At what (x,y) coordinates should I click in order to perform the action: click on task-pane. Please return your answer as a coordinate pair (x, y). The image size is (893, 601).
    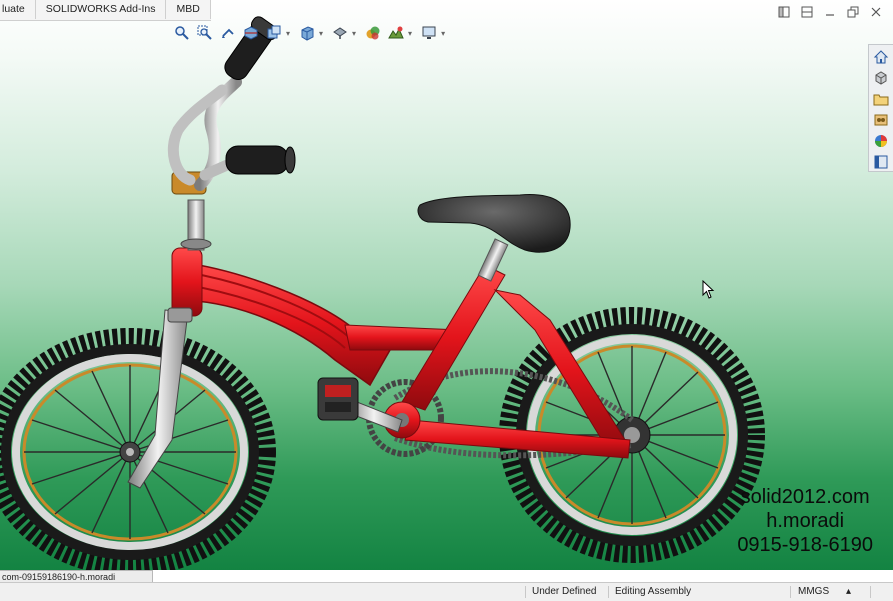
    Looking at the image, I should click on (880, 108).